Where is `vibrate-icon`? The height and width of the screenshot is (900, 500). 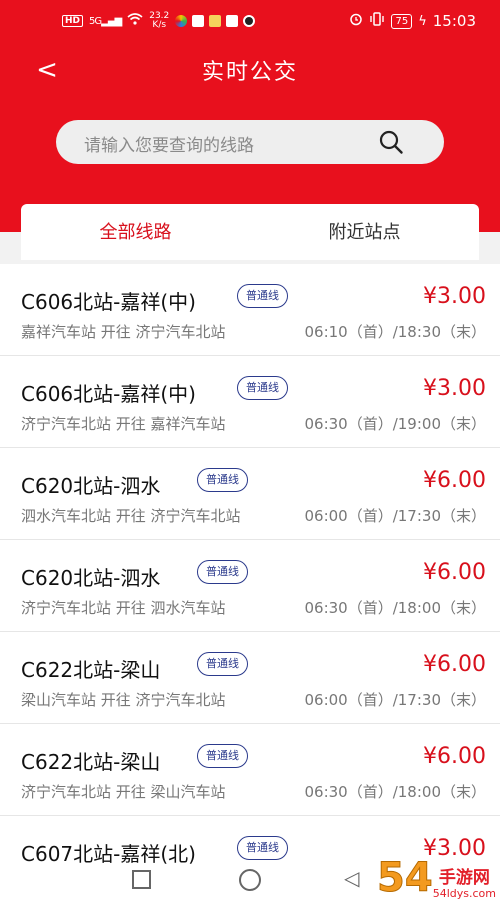 vibrate-icon is located at coordinates (377, 21).